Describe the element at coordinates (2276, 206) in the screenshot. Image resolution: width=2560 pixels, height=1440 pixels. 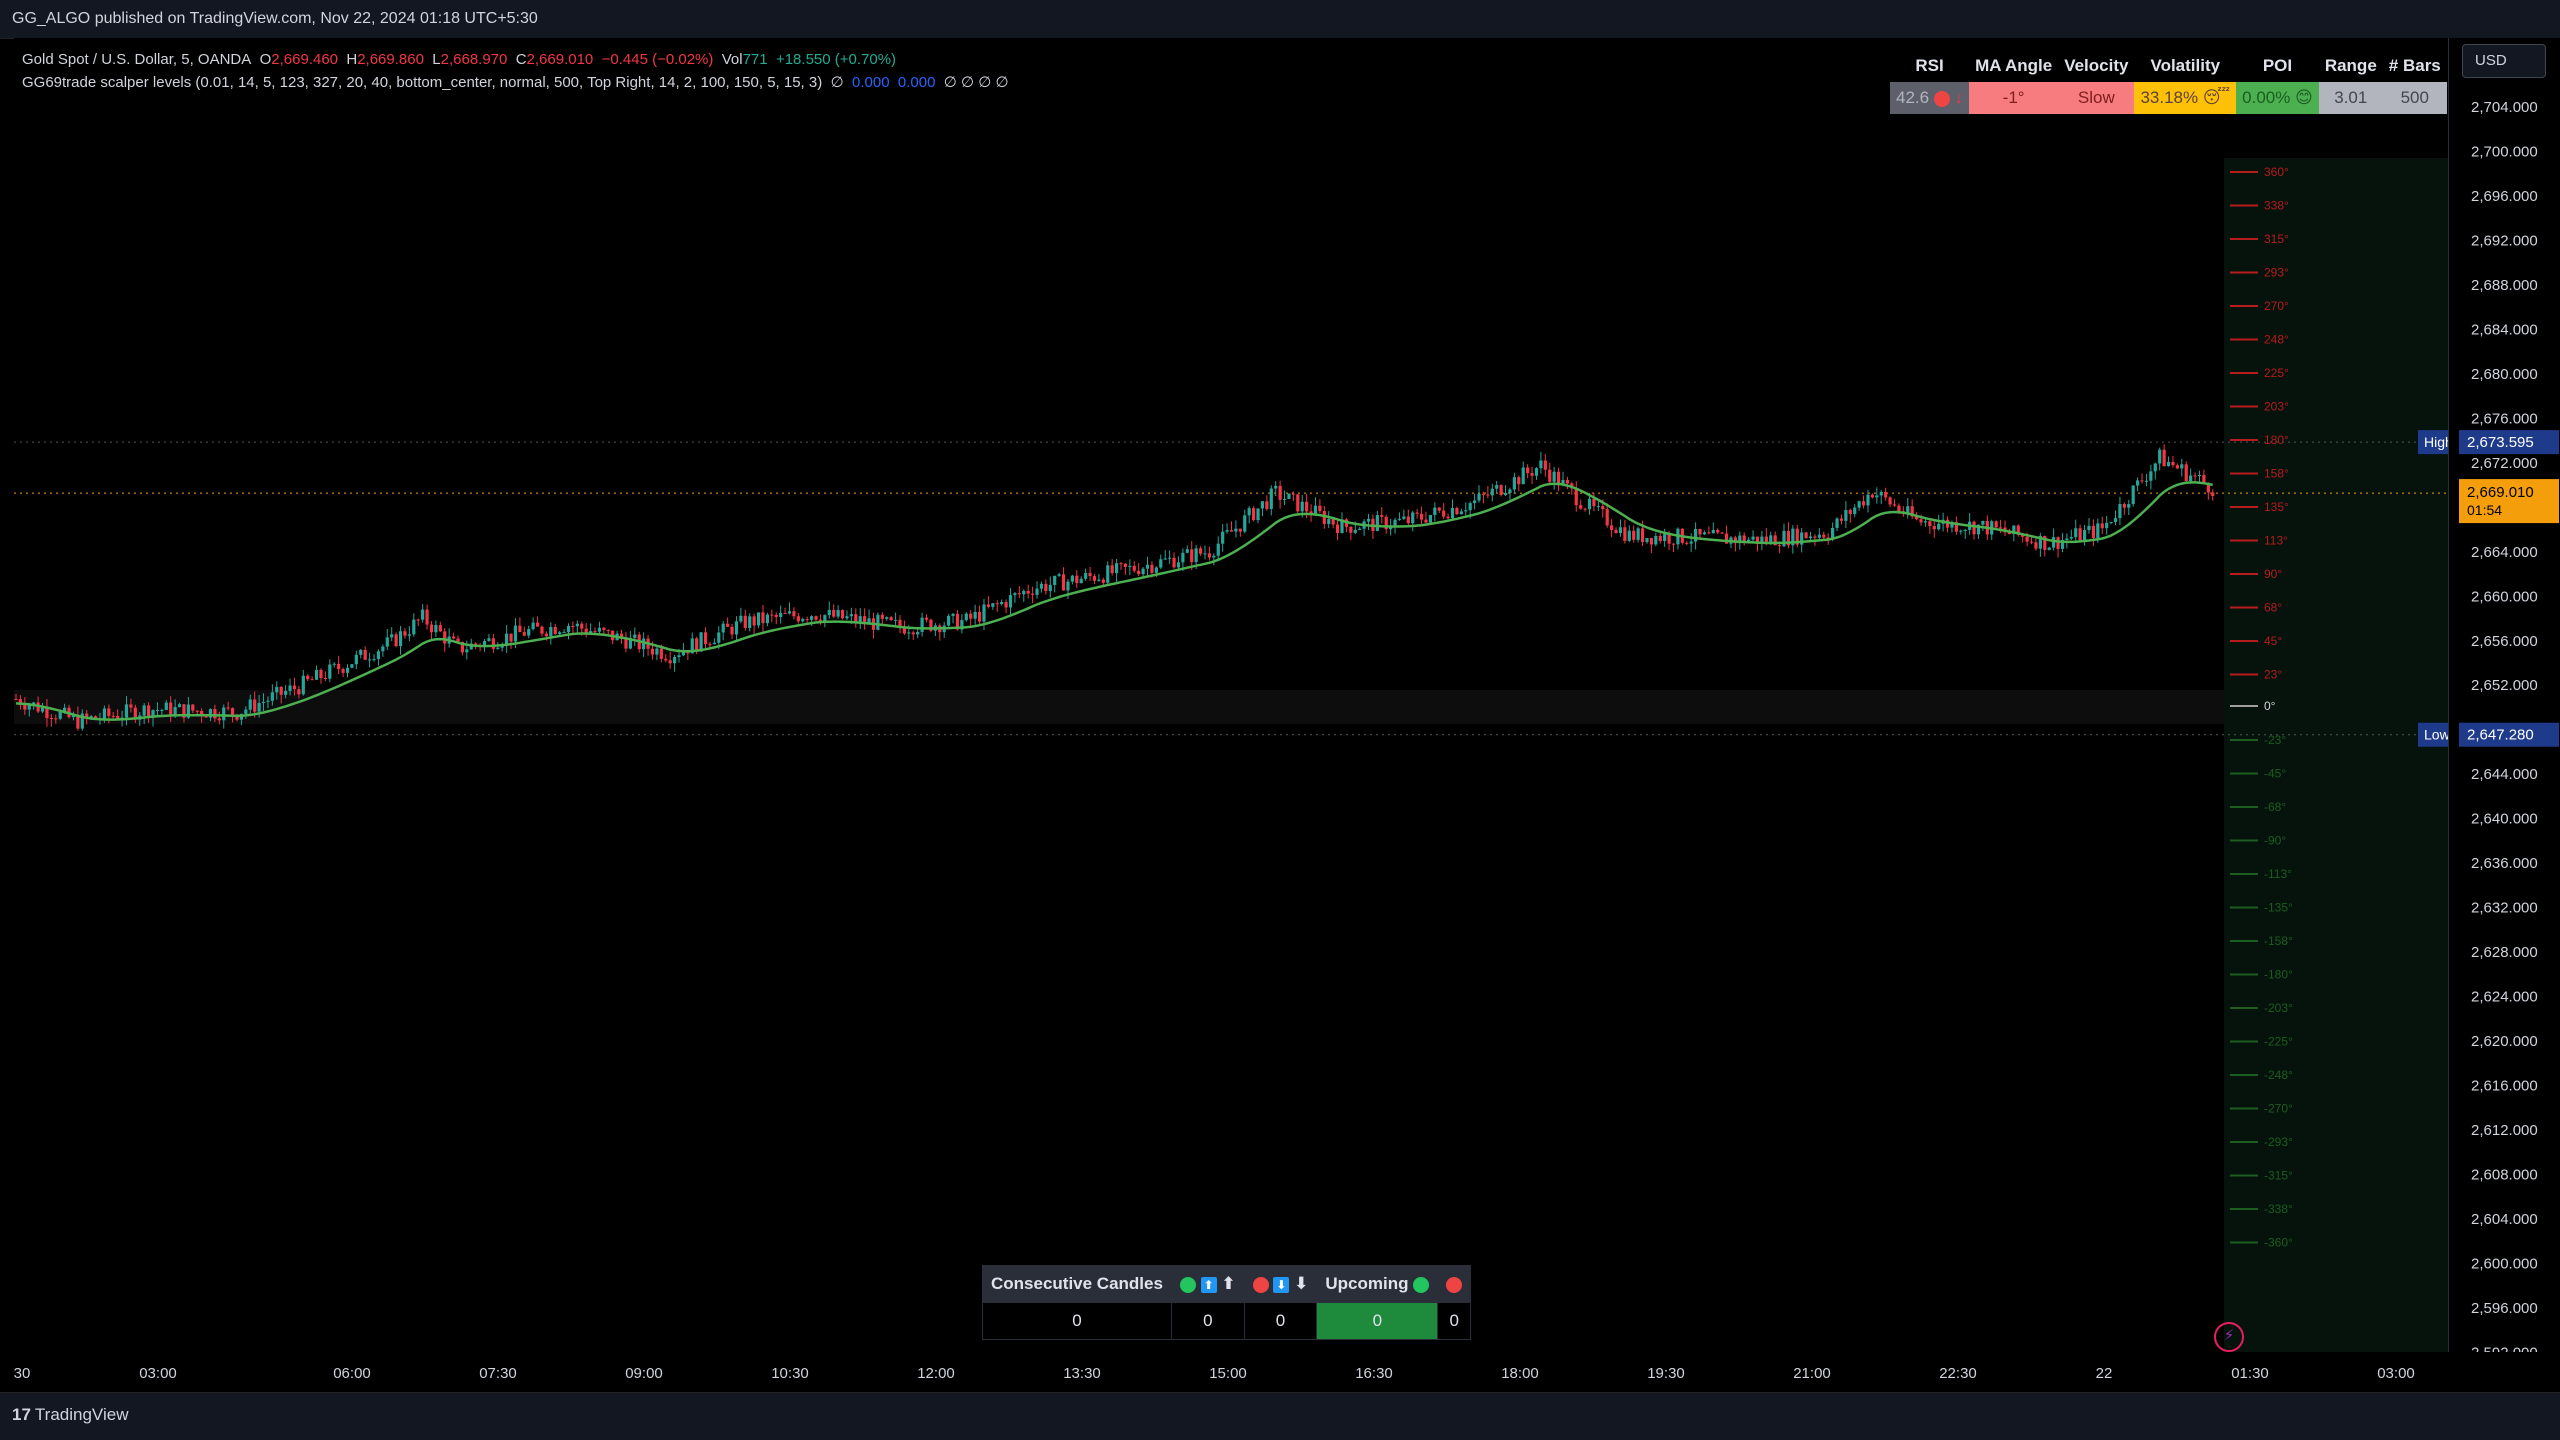
I see `angle-label-positive: 338°` at that location.